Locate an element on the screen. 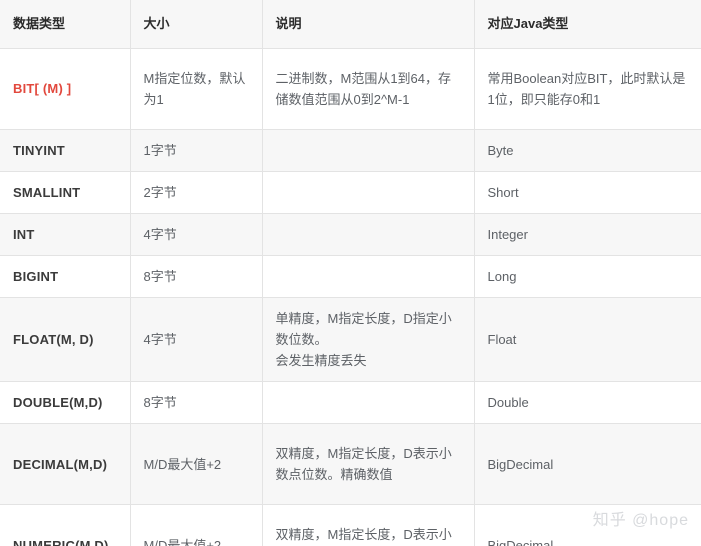  table-row: DOUBLE(M,D) 8字节 Double is located at coordinates (350, 403).